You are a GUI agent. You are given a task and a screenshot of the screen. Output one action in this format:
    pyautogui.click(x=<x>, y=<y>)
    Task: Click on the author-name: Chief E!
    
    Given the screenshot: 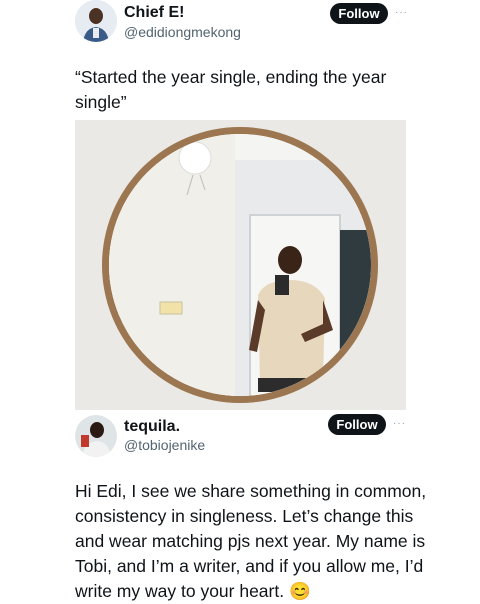 What is the action you would take?
    pyautogui.click(x=154, y=13)
    